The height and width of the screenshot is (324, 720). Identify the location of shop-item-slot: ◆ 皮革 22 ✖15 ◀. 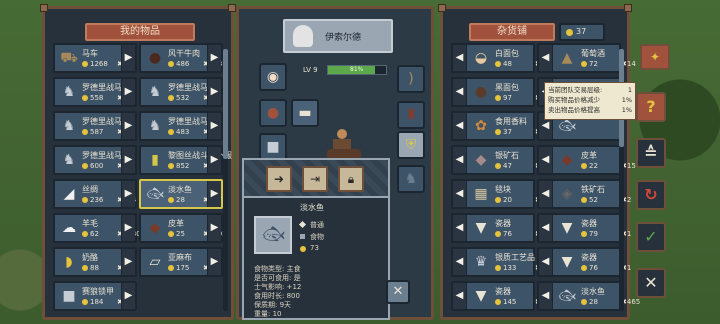
(586, 160).